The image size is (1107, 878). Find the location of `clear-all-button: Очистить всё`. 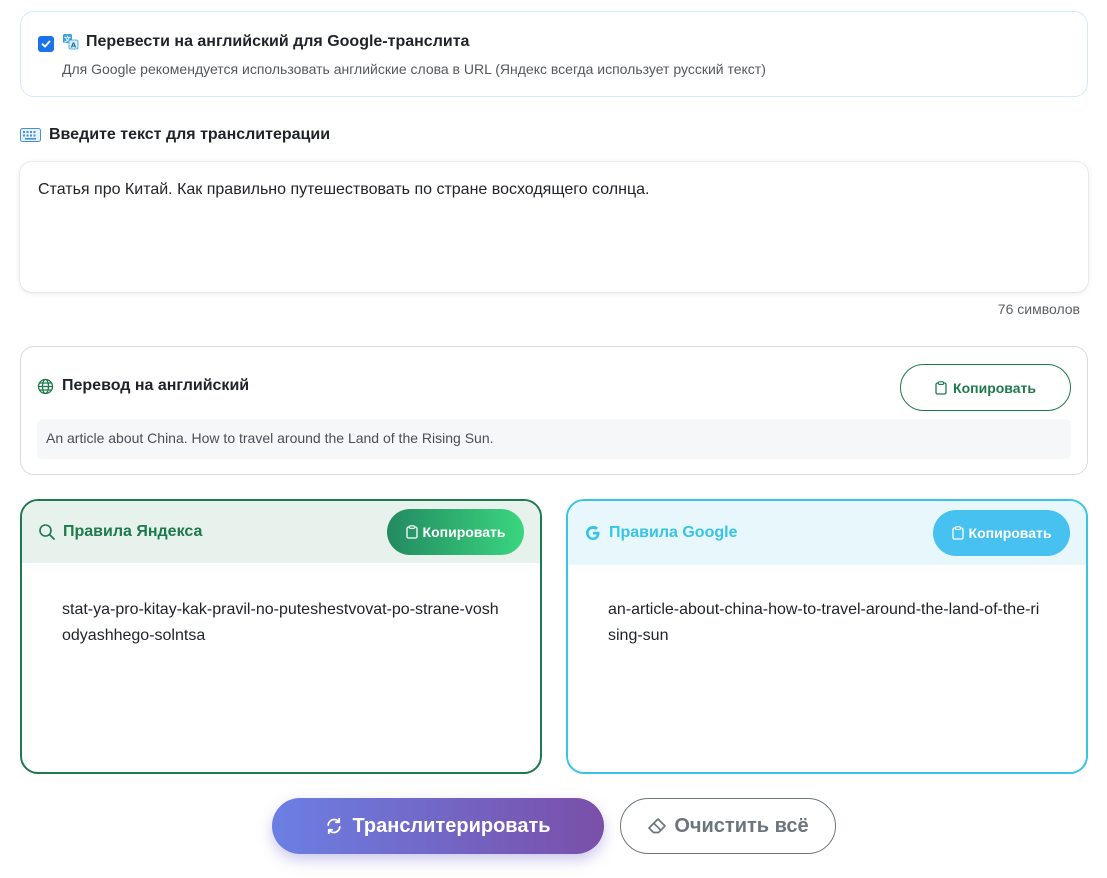

clear-all-button: Очистить всё is located at coordinates (728, 826).